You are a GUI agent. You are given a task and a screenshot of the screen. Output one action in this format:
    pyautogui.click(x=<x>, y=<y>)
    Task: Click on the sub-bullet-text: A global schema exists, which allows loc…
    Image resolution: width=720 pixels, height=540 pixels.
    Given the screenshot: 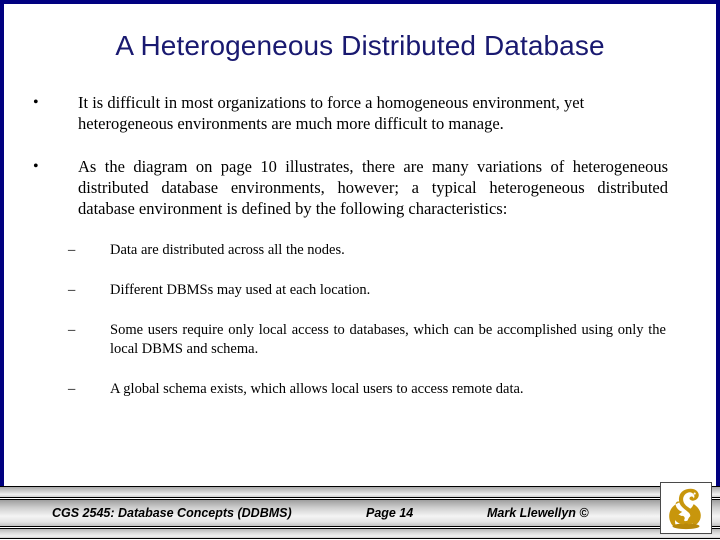 What is the action you would take?
    pyautogui.click(x=317, y=389)
    